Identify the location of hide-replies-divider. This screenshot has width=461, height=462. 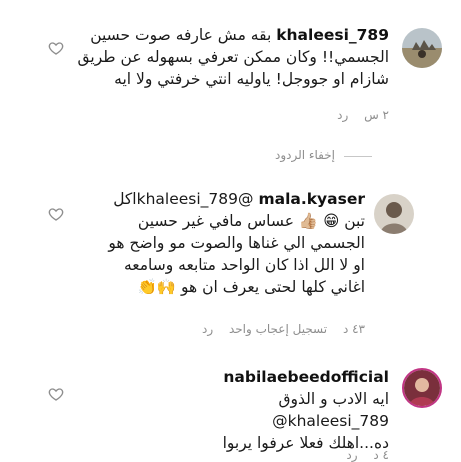
(358, 156).